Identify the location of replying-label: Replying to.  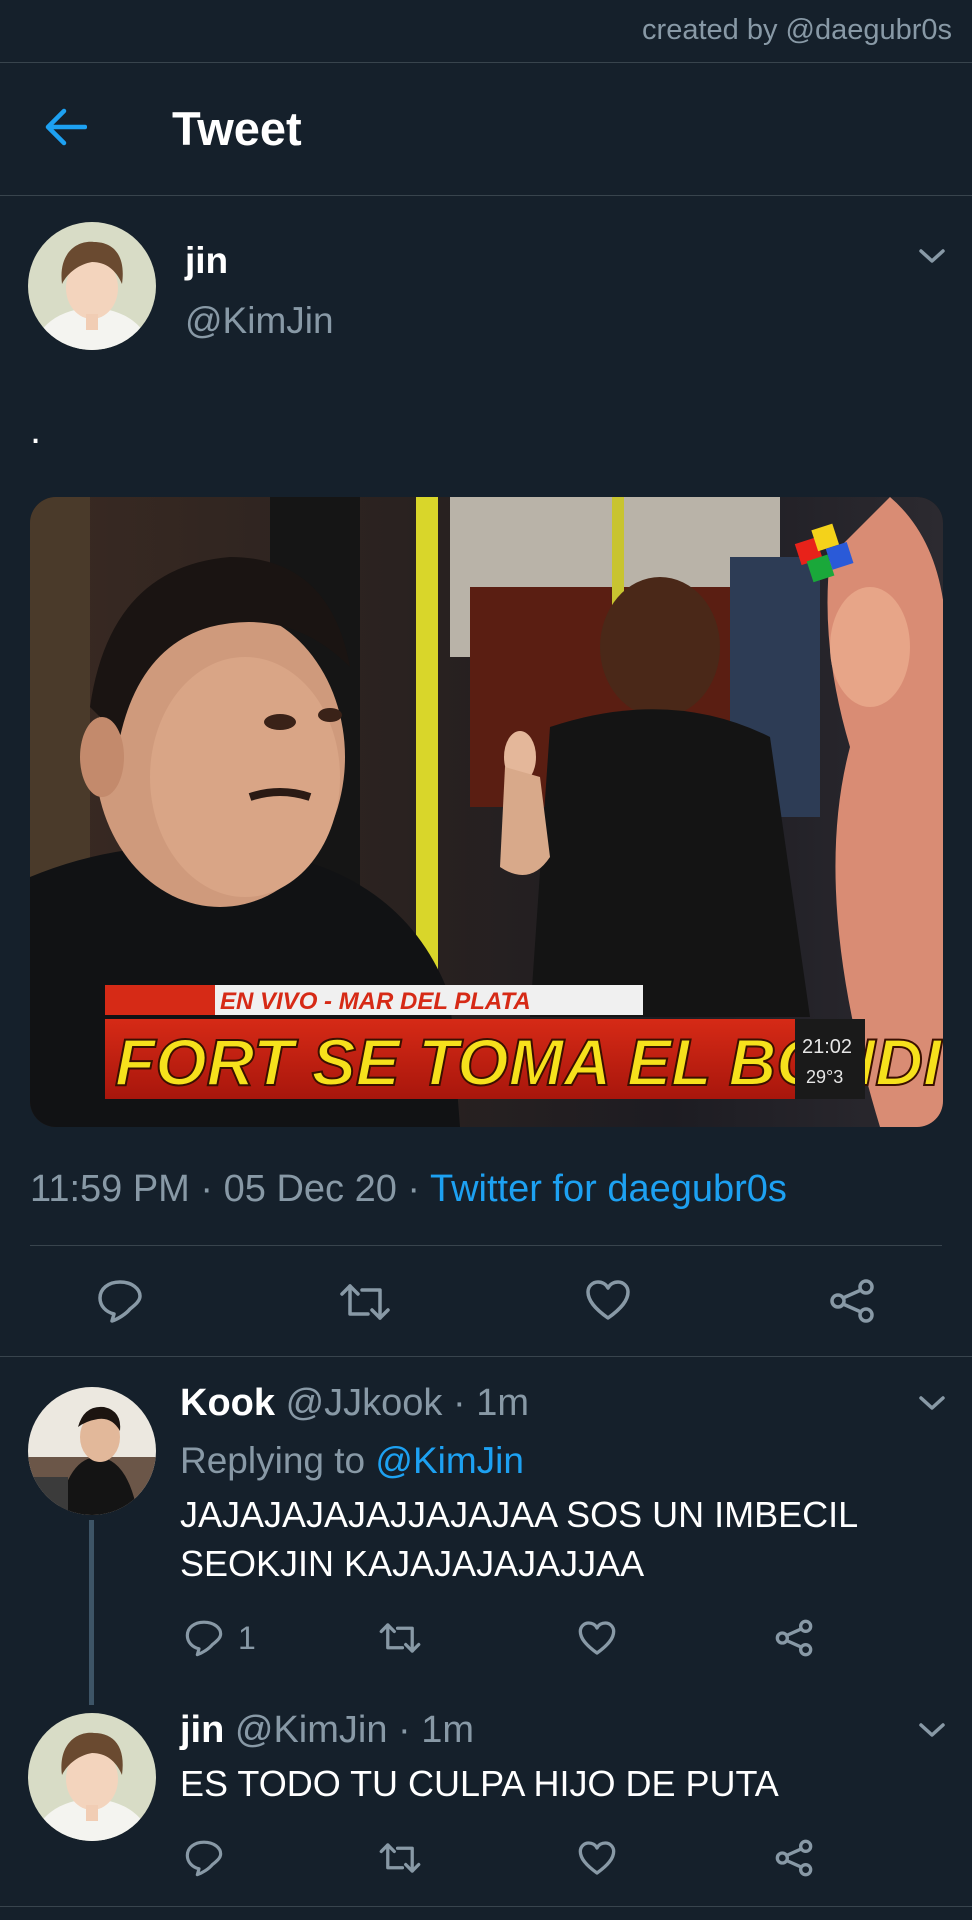
(273, 1460).